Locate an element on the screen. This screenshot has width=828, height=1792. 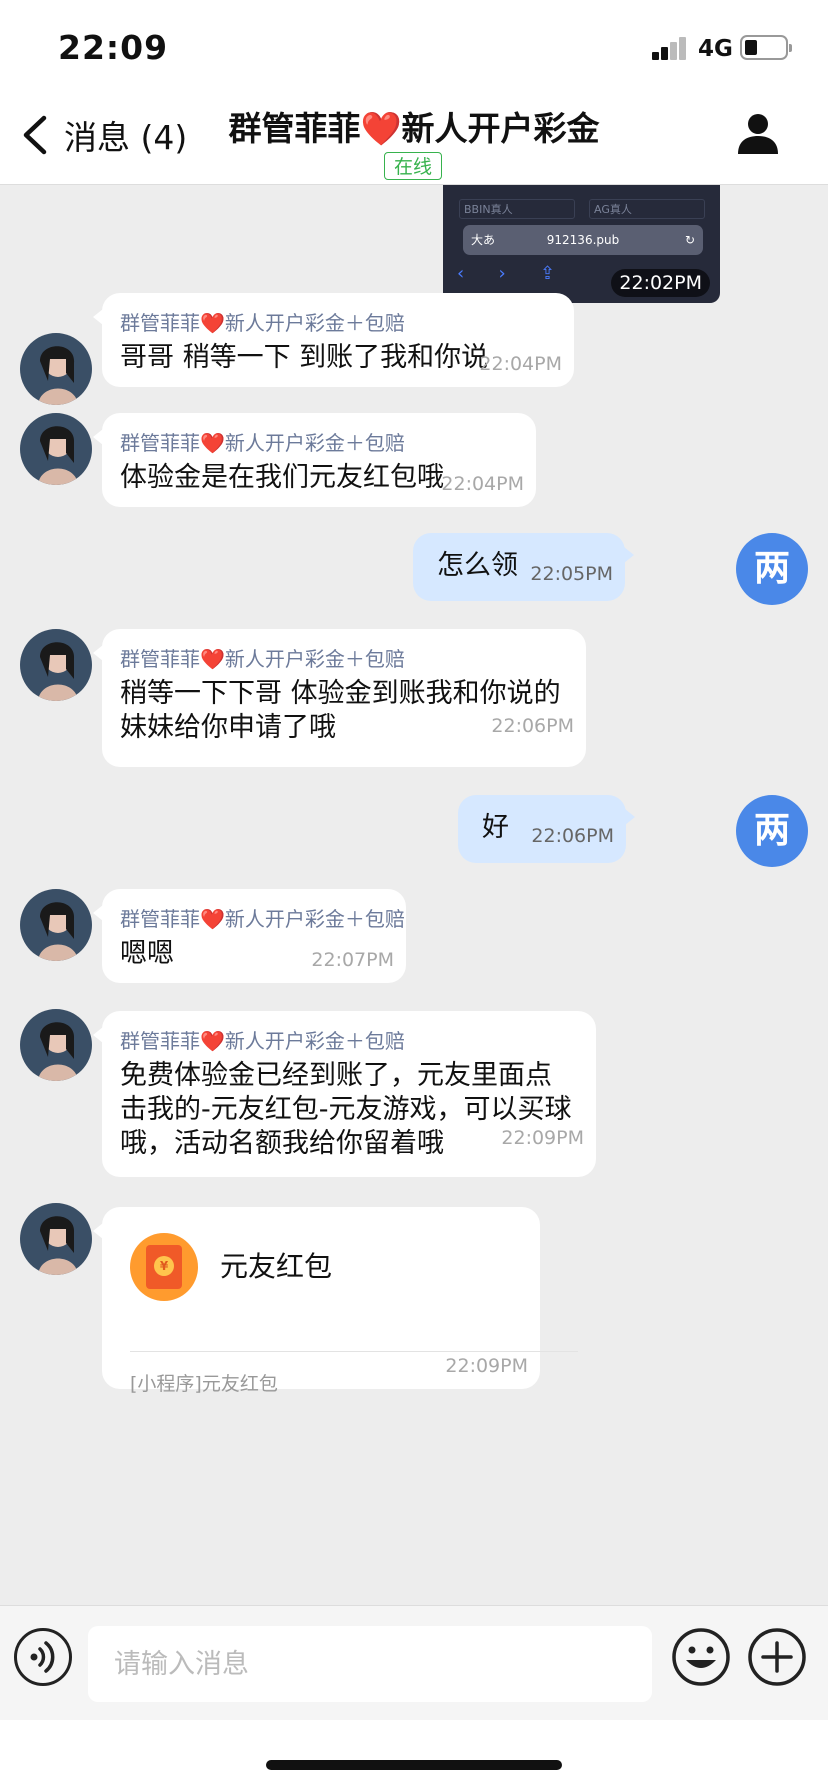
network-type: 4G is located at coordinates (715, 49).